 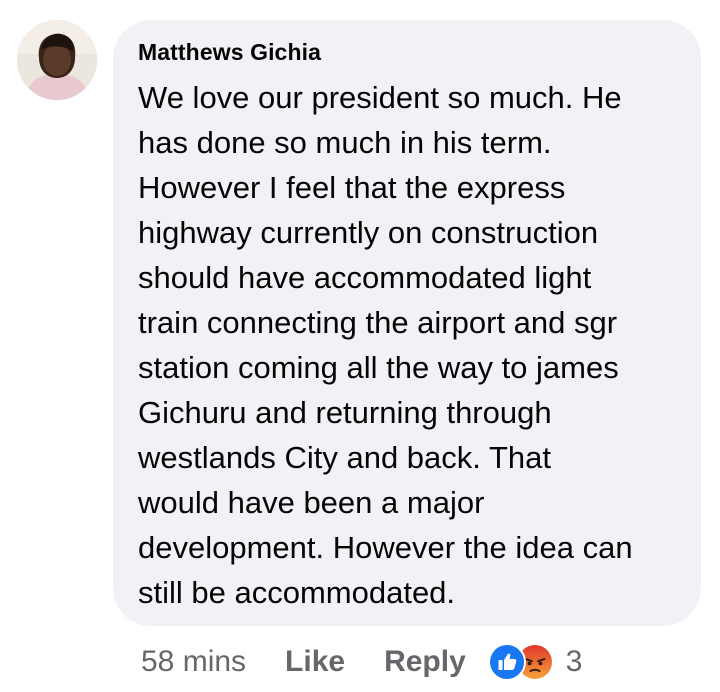 I want to click on author-avatar, so click(x=57, y=60).